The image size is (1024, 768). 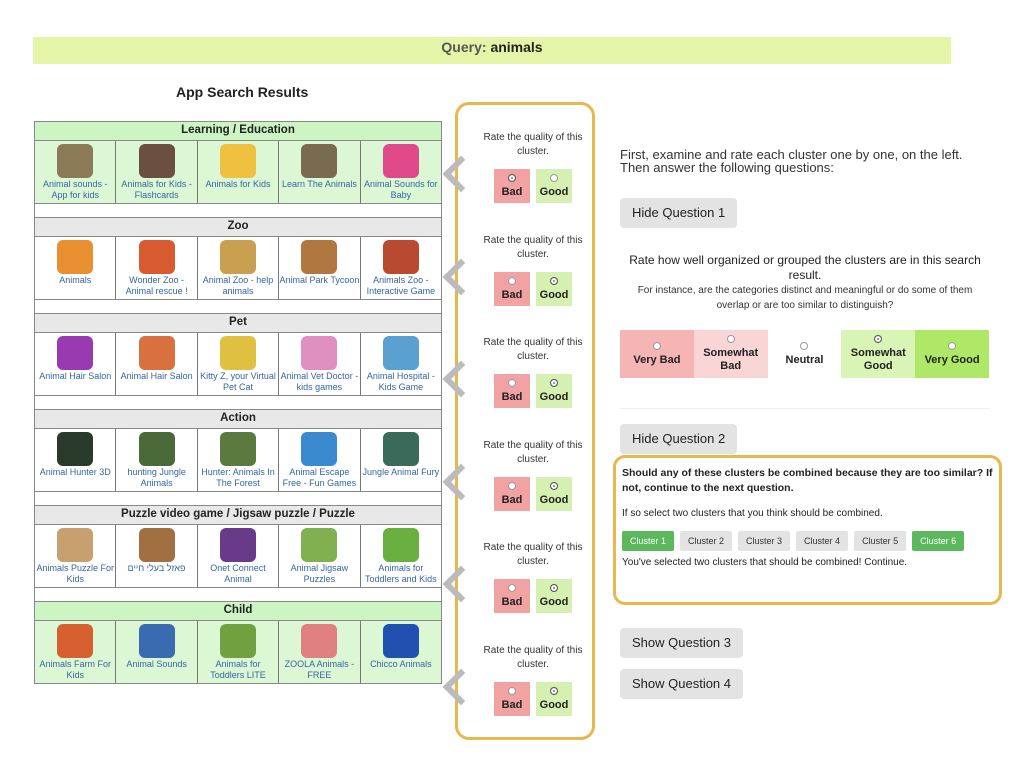 I want to click on app-name-link: Jungle Animal Fury, so click(x=401, y=472).